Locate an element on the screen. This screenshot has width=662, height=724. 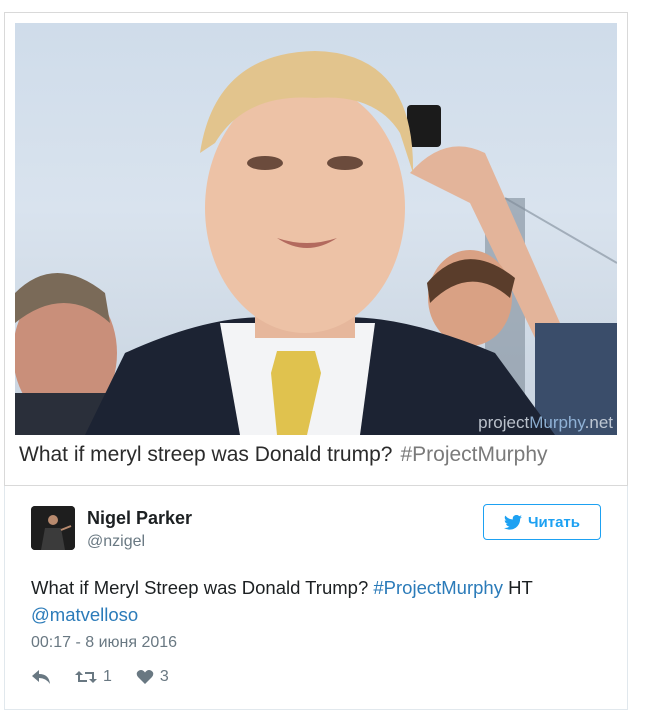
follow-button: Читать is located at coordinates (542, 522).